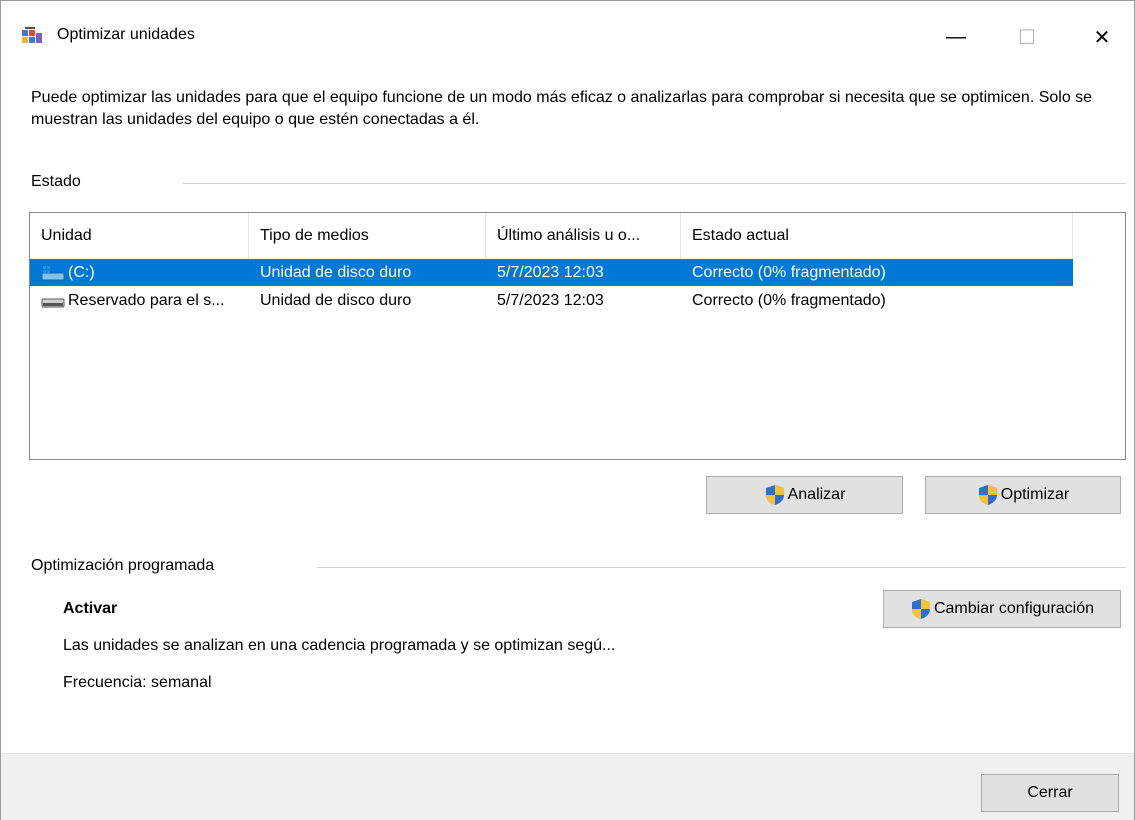 This screenshot has width=1135, height=820. Describe the element at coordinates (816, 494) in the screenshot. I see `analyze-label: Analizar` at that location.